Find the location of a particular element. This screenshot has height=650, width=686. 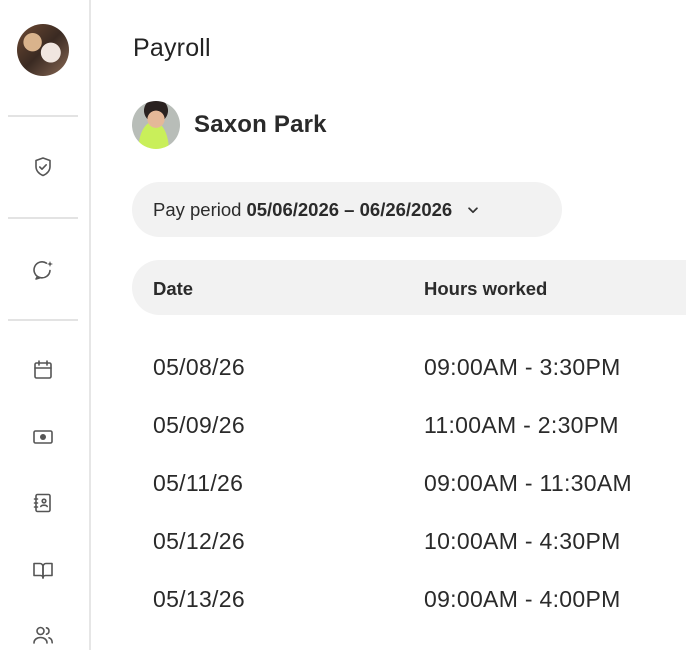

table-row: 05/09/26 11:00AM - 2:30PM is located at coordinates (409, 432).